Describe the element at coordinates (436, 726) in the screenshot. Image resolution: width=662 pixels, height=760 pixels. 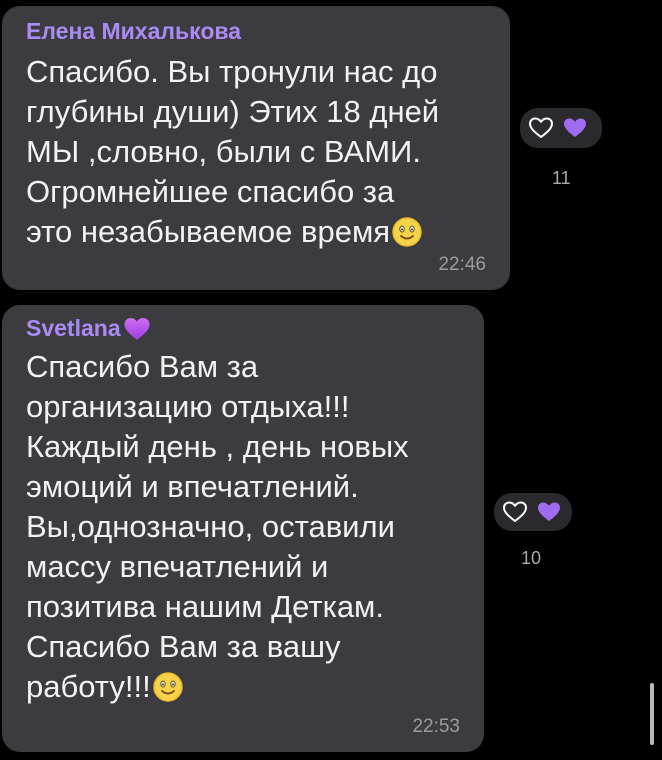
I see `message-time: 22:53` at that location.